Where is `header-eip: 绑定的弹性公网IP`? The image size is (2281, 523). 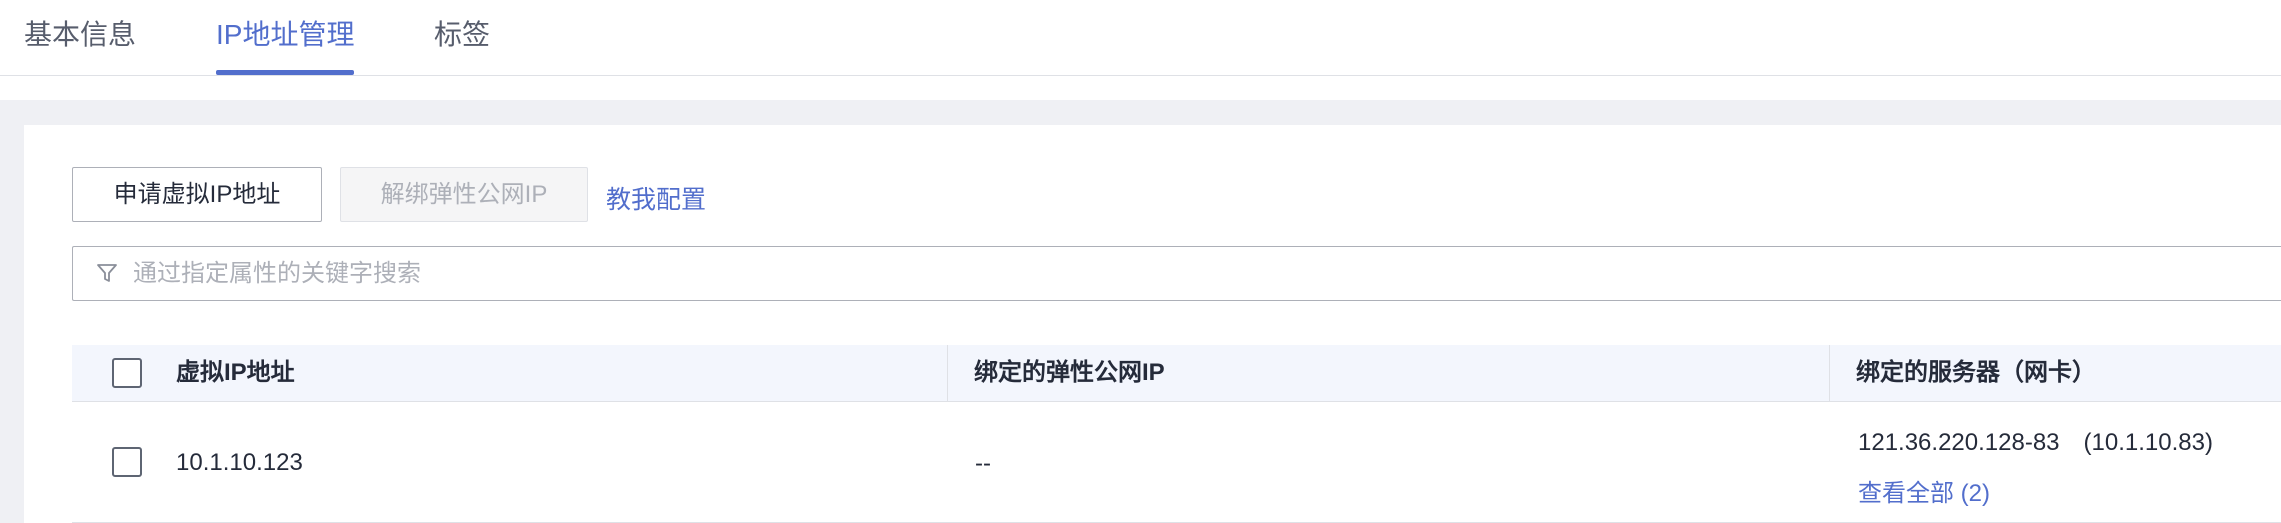
header-eip: 绑定的弹性公网IP is located at coordinates (1069, 372).